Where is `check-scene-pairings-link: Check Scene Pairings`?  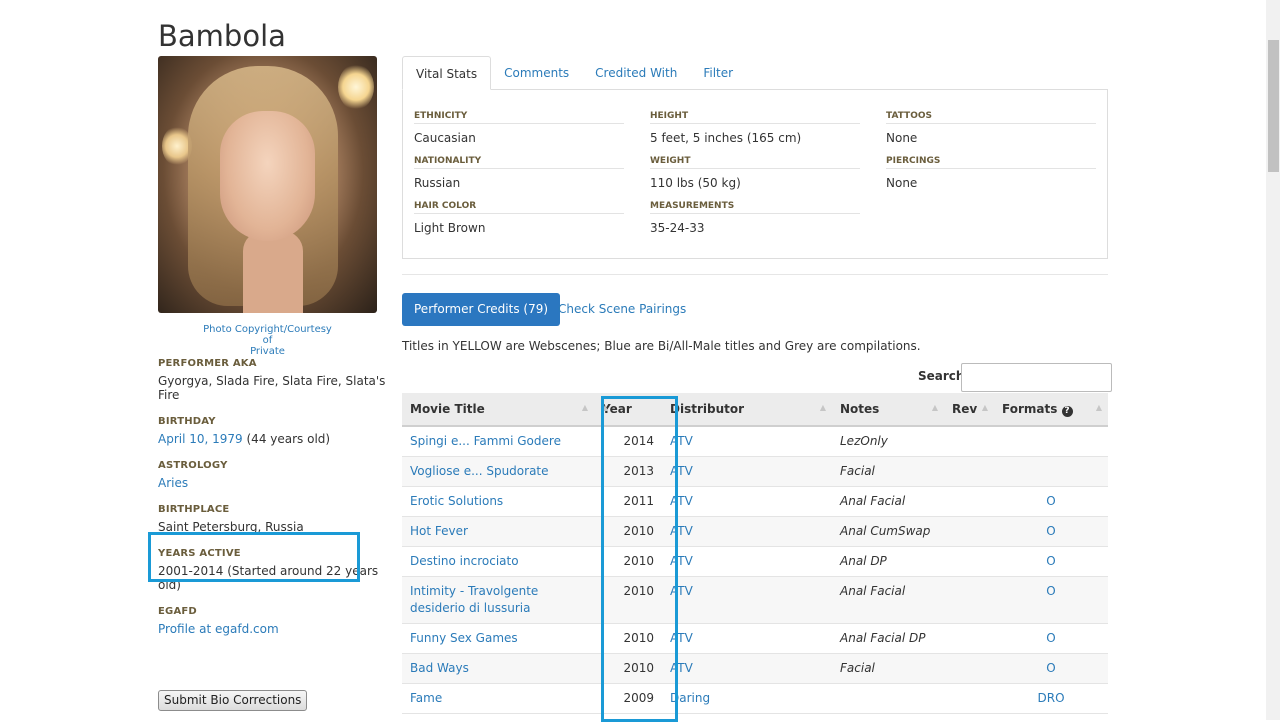
check-scene-pairings-link: Check Scene Pairings is located at coordinates (622, 309).